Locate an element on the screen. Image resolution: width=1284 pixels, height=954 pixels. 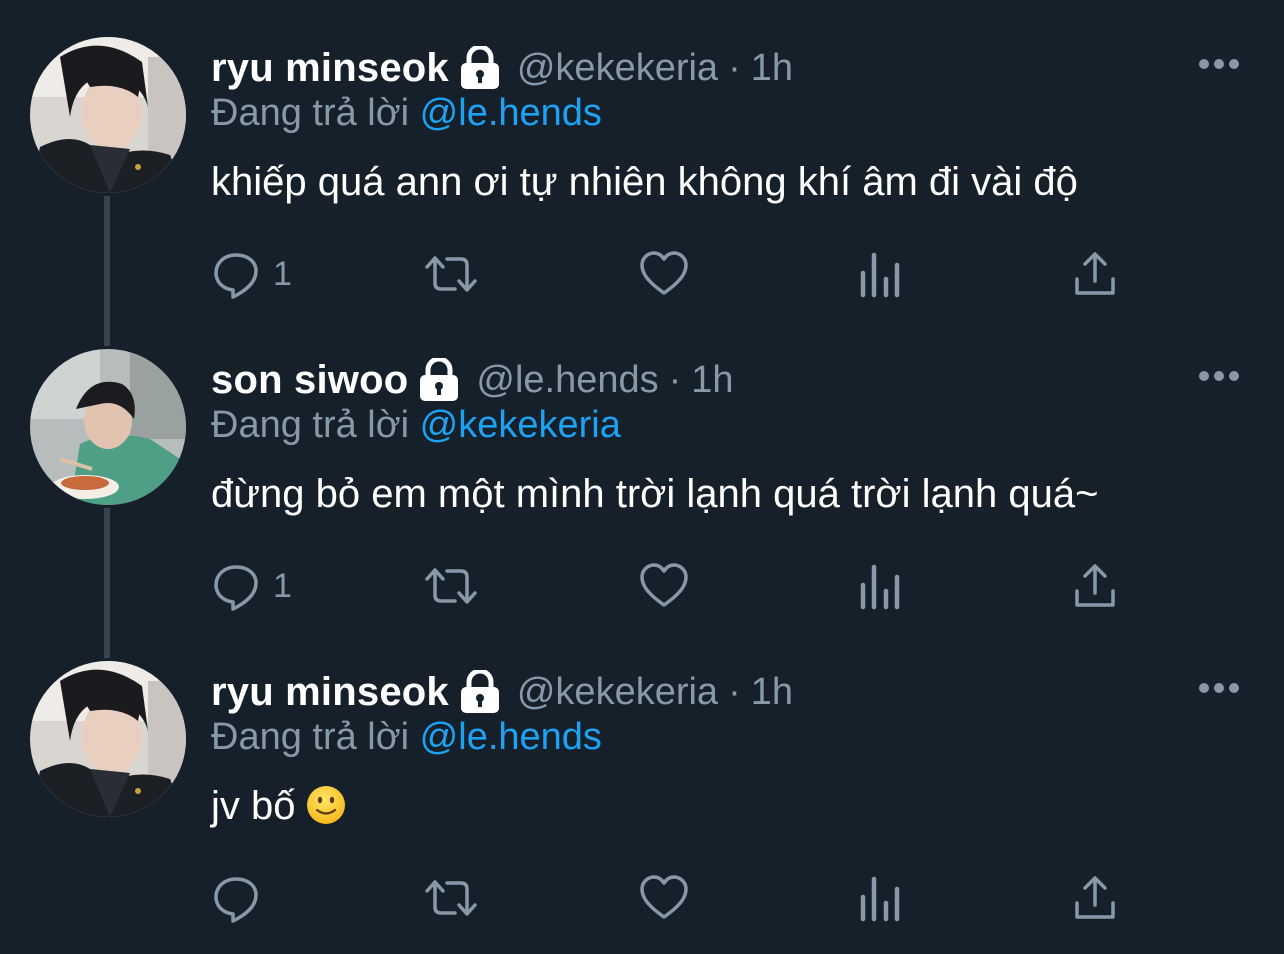
display-name: son siwoo is located at coordinates (309, 380).